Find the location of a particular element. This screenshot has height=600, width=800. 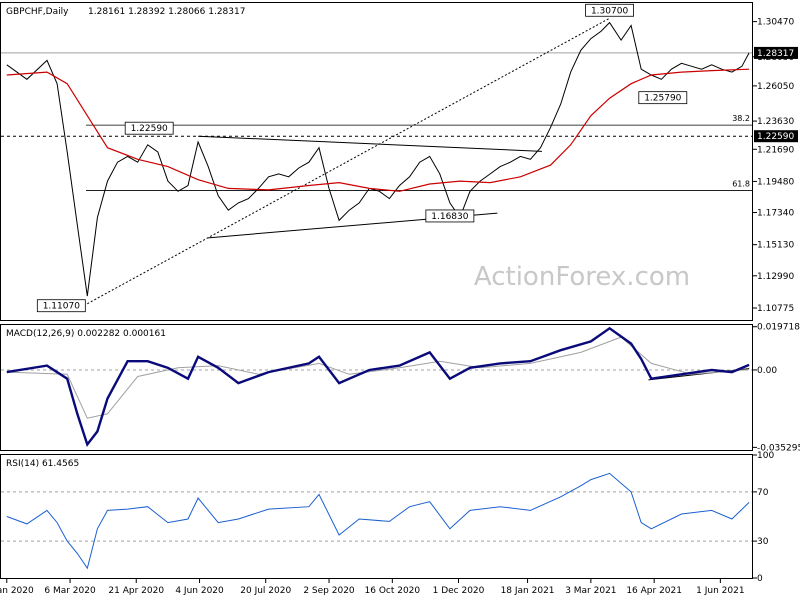

x-tick-label: 6 Mar 2020 is located at coordinates (70, 591).